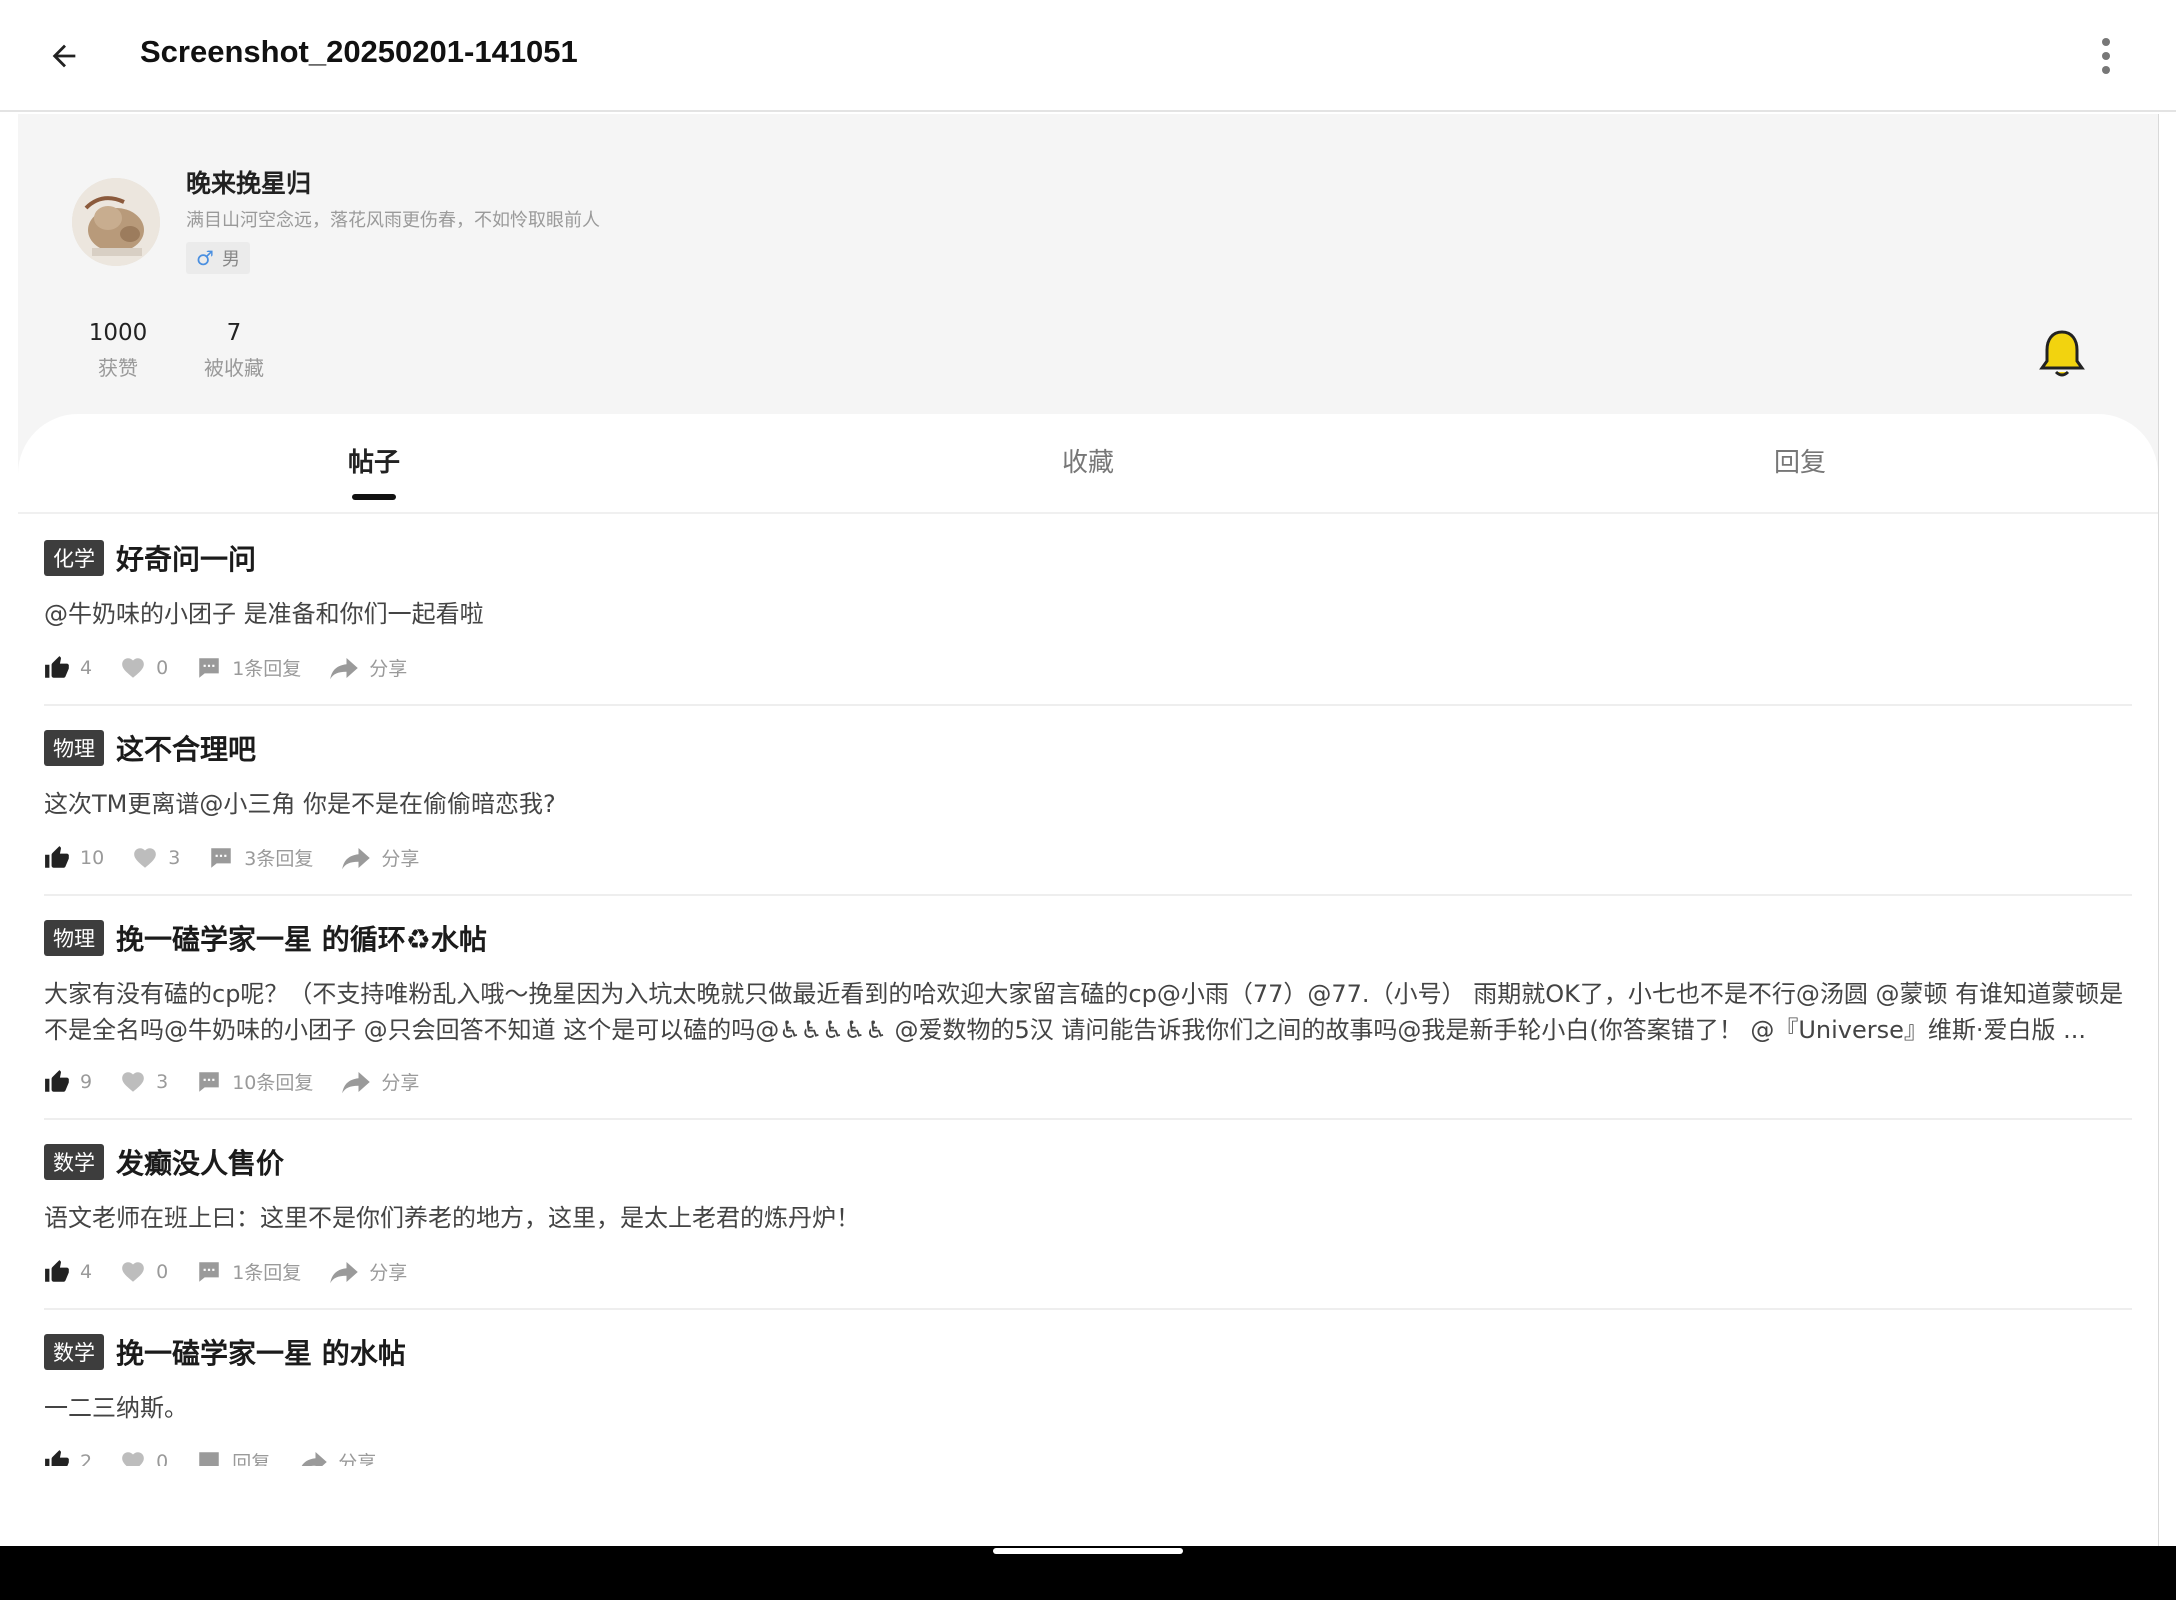  I want to click on post-title: 挽一磕学家一星 的水帖, so click(261, 1352).